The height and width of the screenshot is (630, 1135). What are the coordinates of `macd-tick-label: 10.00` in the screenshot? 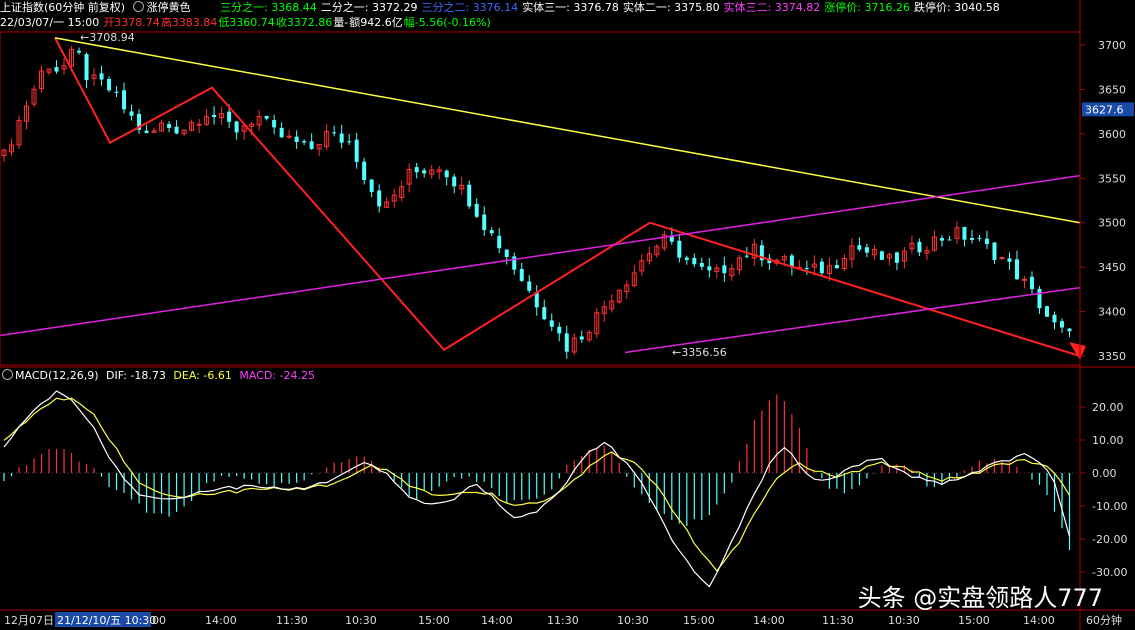 It's located at (1108, 440).